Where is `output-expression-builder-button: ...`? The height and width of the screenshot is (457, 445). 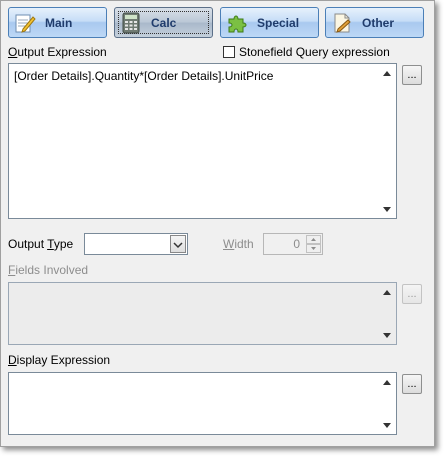 output-expression-builder-button: ... is located at coordinates (412, 75).